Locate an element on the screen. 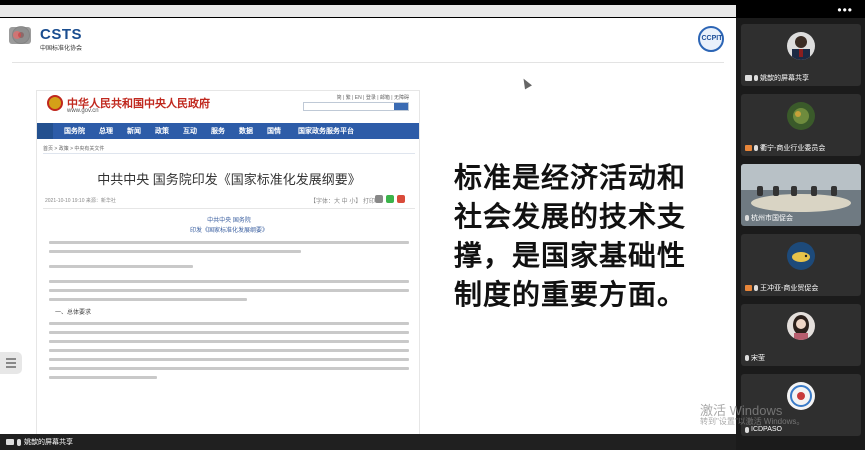 This screenshot has height=450, width=865. participant-label: 衢宁-商业行业委员会 is located at coordinates (785, 148).